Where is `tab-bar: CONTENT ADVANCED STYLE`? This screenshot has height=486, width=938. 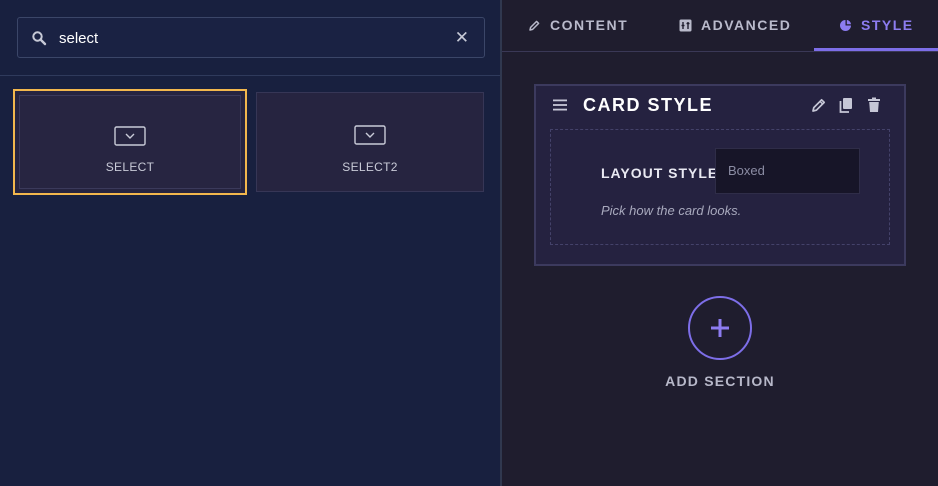
tab-bar: CONTENT ADVANCED STYLE is located at coordinates (720, 26).